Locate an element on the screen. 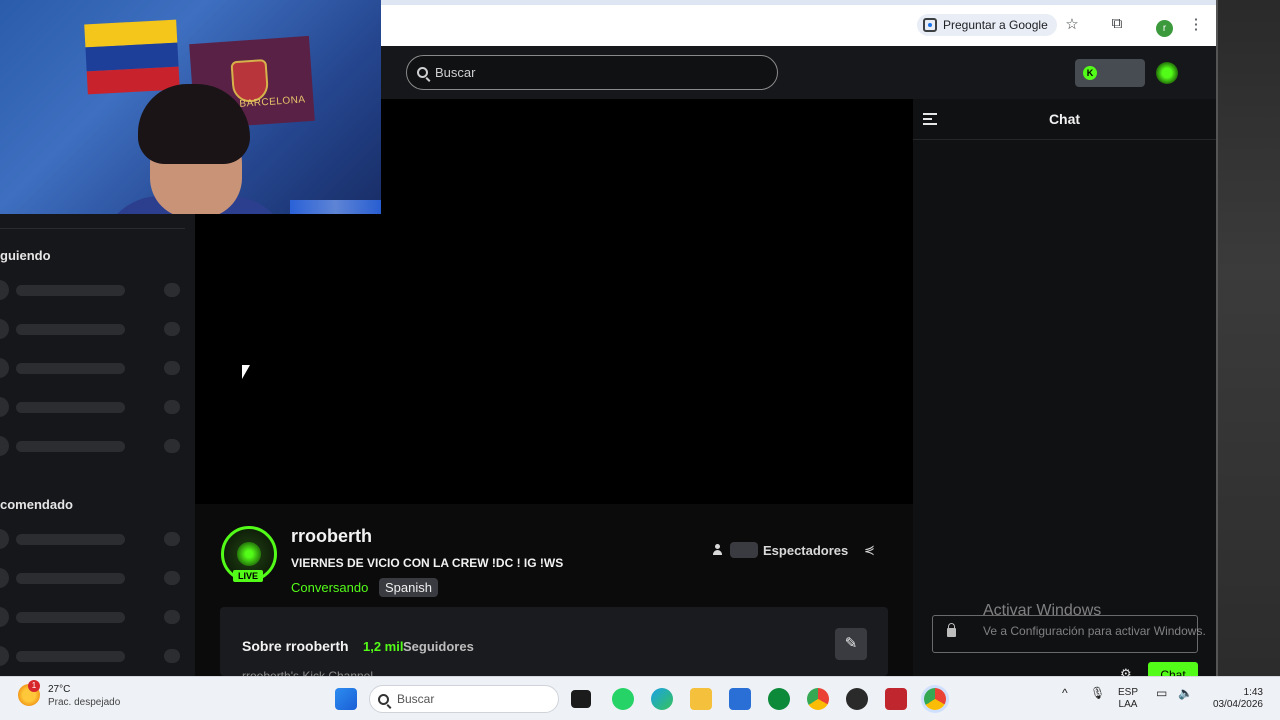  bookmark-star-icon: ☆ is located at coordinates (1072, 24).